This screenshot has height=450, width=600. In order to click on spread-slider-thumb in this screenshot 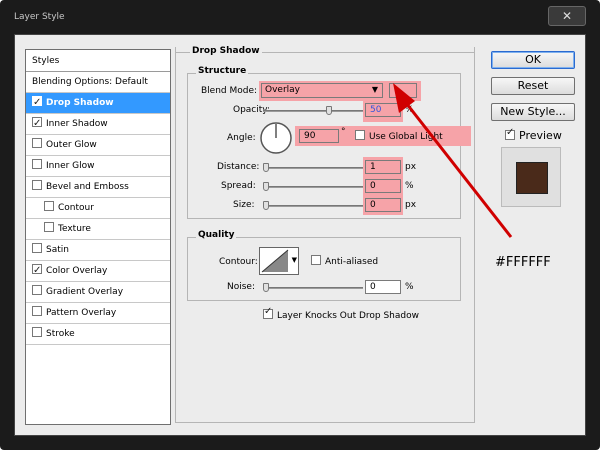, I will do `click(266, 186)`.